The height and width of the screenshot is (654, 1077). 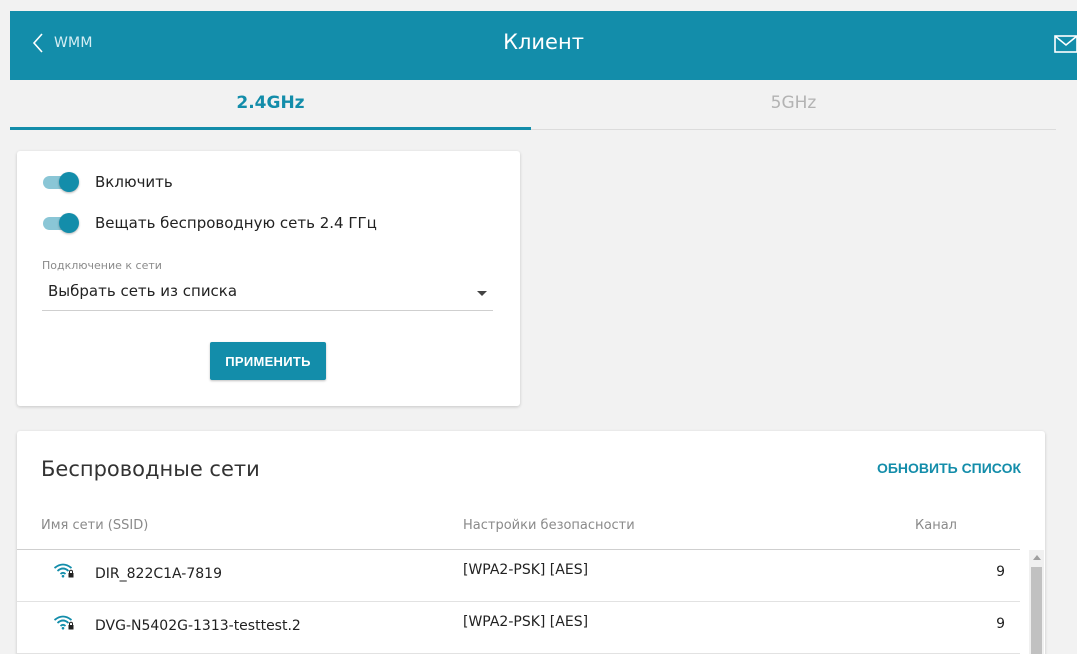 I want to click on row-ssid: DVG-N5402G-1313-testtest.2, so click(x=198, y=626).